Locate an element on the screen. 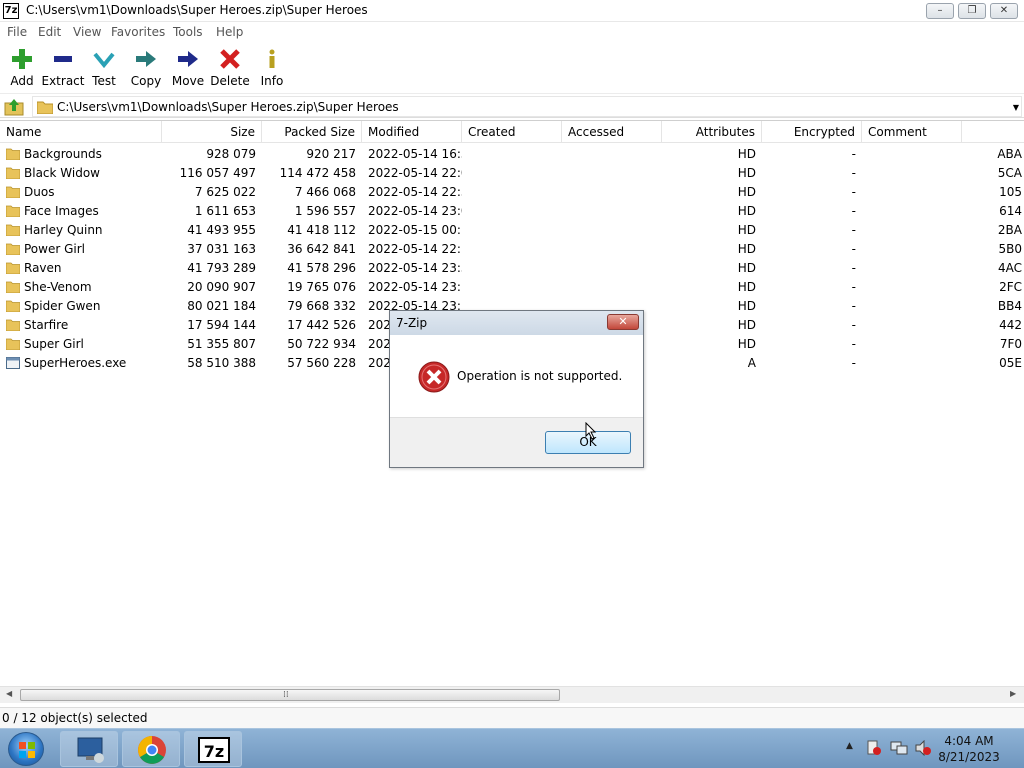  cell-name: Power Girl is located at coordinates (54, 249).